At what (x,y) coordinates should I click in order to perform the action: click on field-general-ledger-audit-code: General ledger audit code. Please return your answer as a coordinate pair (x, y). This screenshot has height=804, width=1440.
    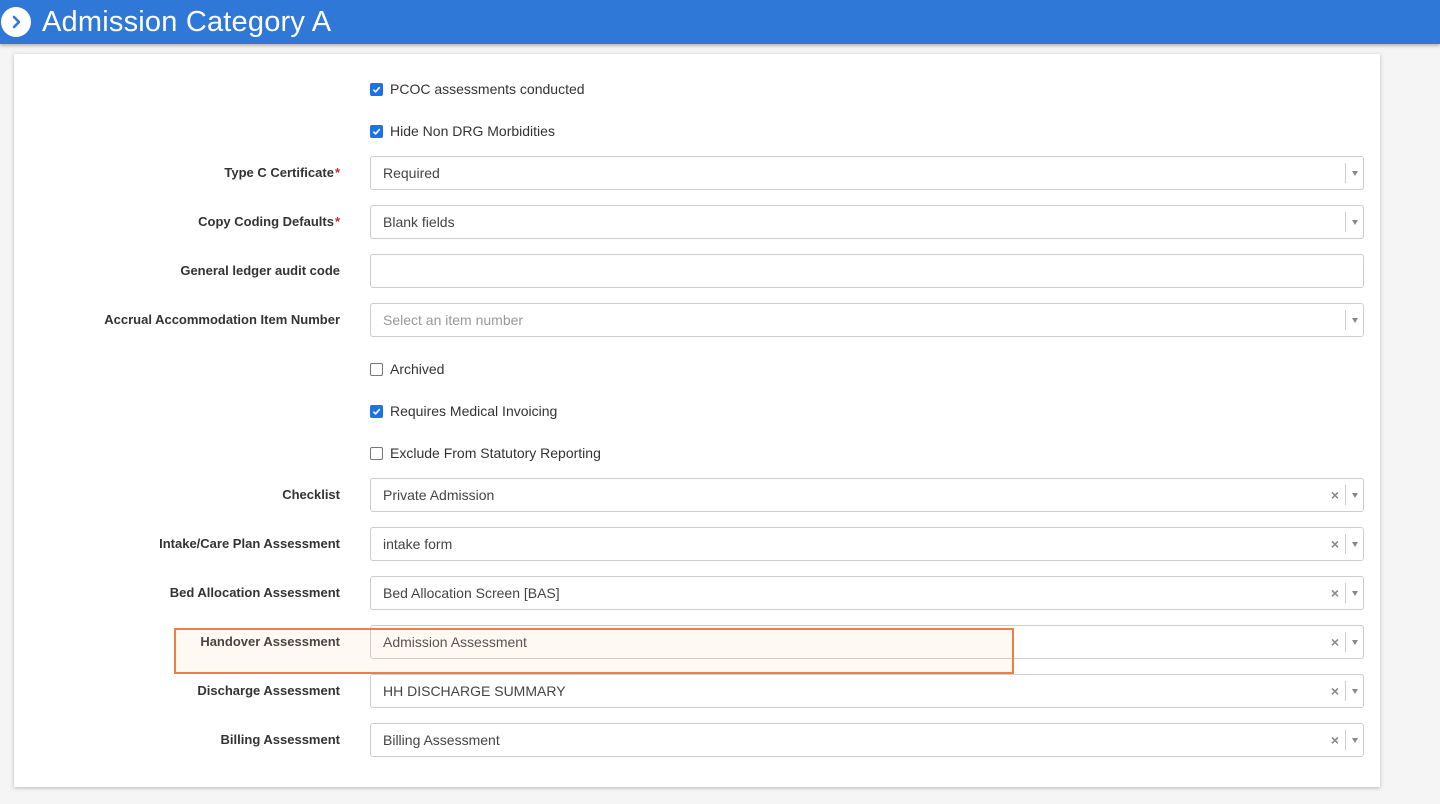
    Looking at the image, I should click on (697, 271).